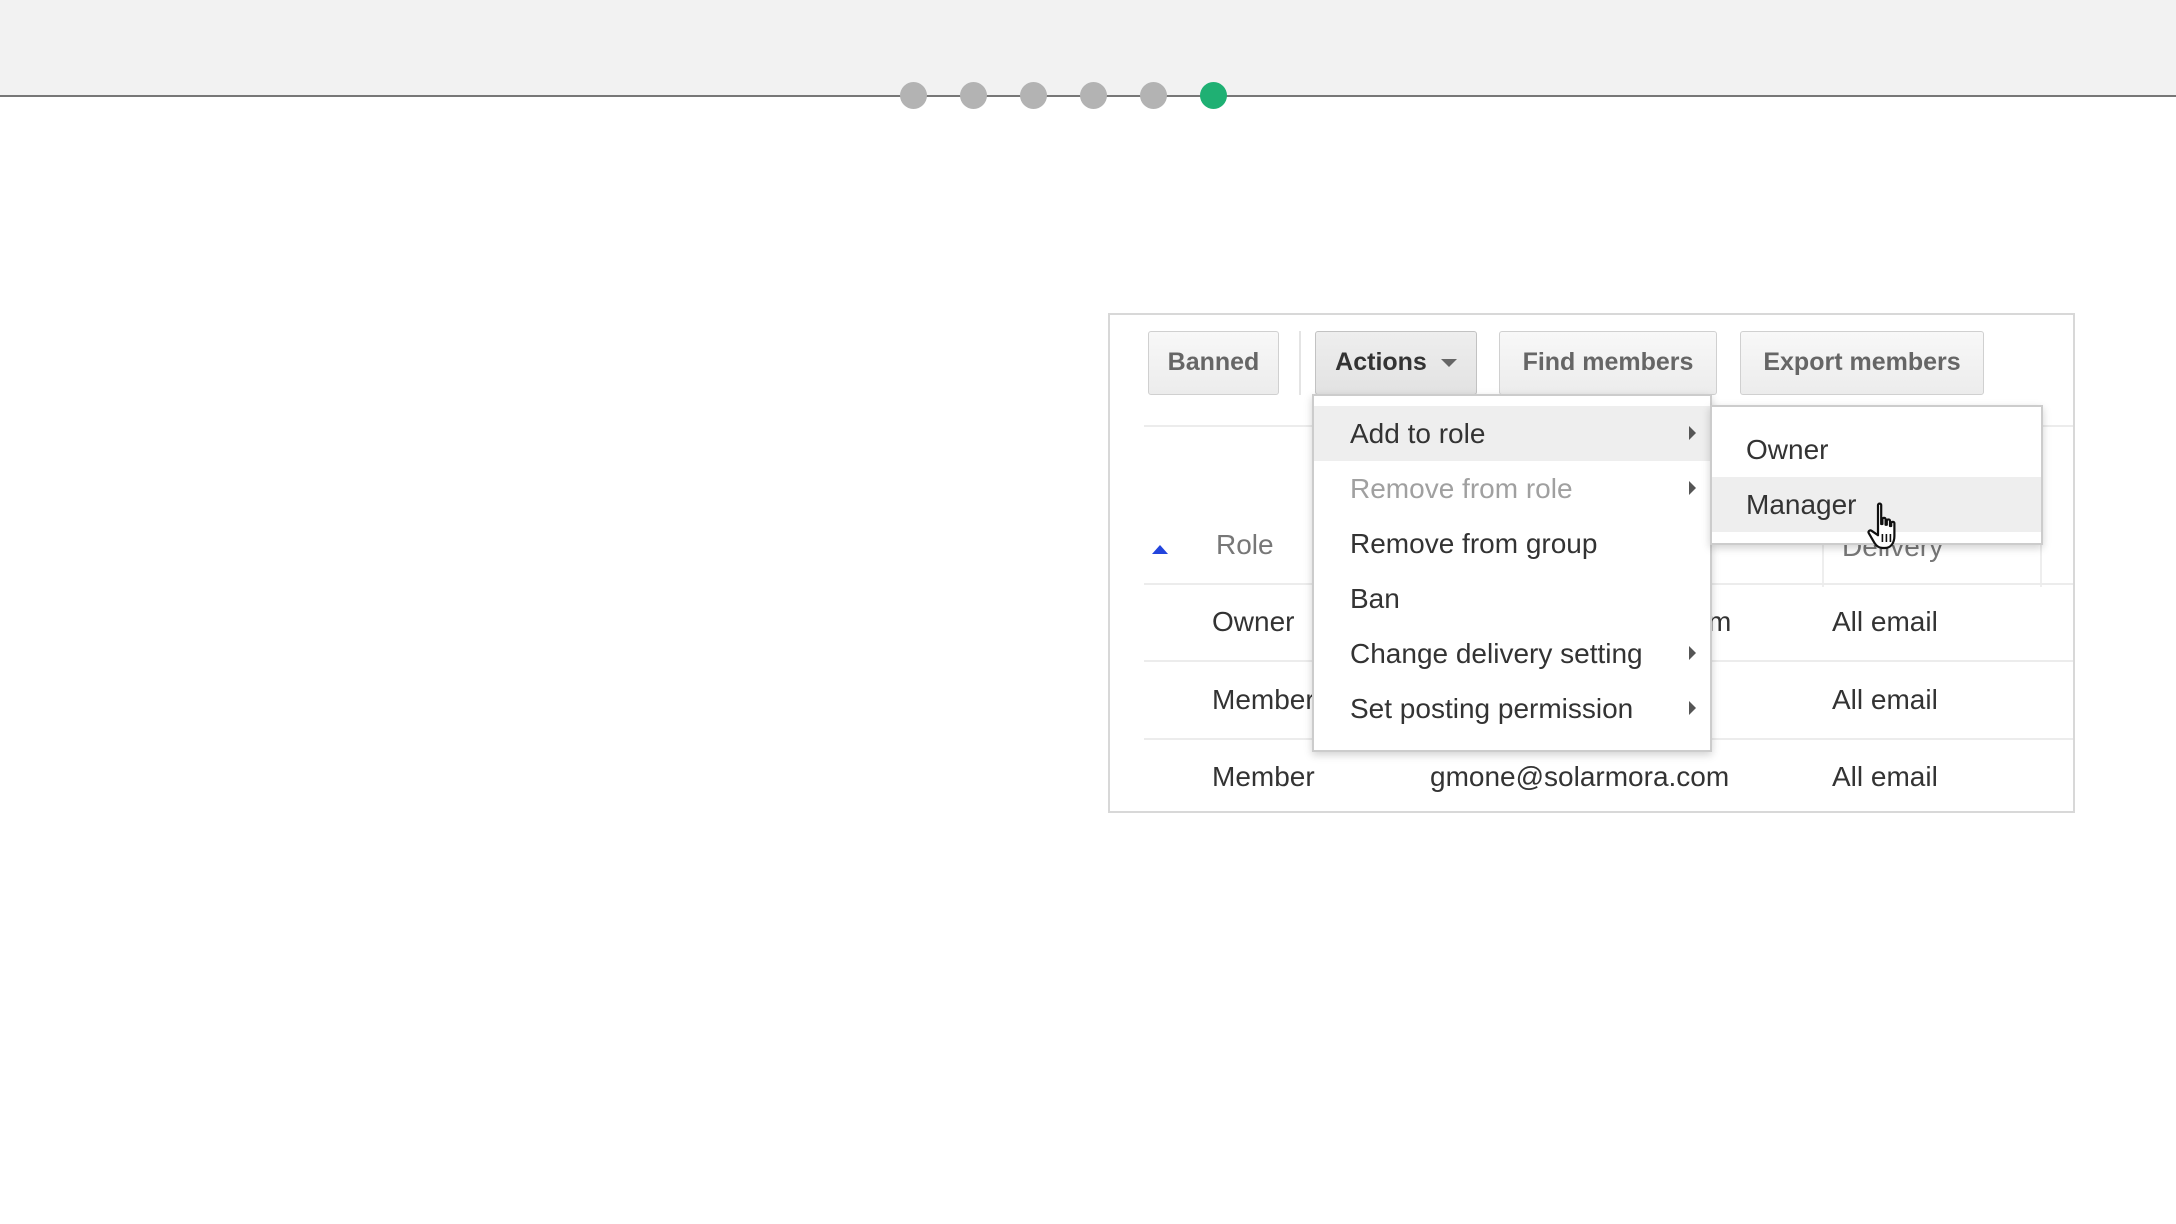 This screenshot has height=1224, width=2176. What do you see at coordinates (1263, 776) in the screenshot?
I see `row-3-role: Member` at bounding box center [1263, 776].